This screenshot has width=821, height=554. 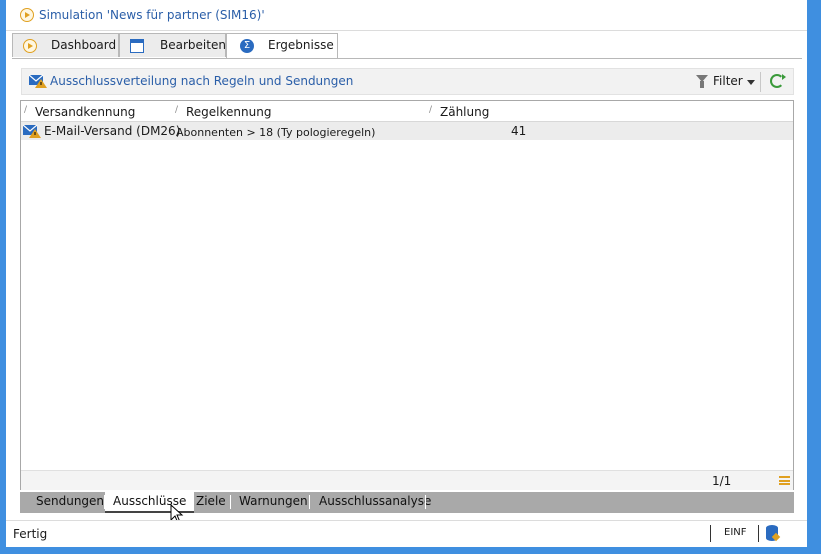 I want to click on tab-dashboard: Dashboard, so click(x=65, y=45).